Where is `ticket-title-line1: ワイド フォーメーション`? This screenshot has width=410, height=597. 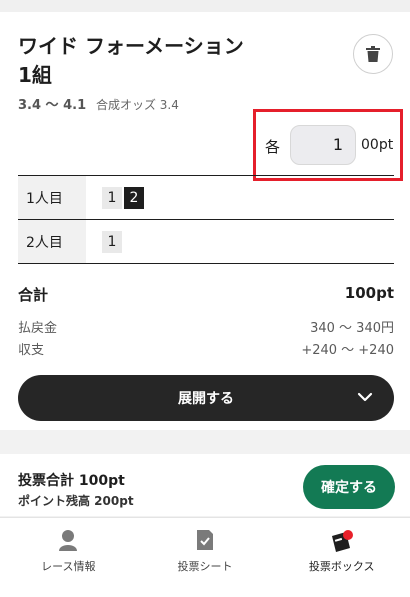 ticket-title-line1: ワイド フォーメーション is located at coordinates (131, 46).